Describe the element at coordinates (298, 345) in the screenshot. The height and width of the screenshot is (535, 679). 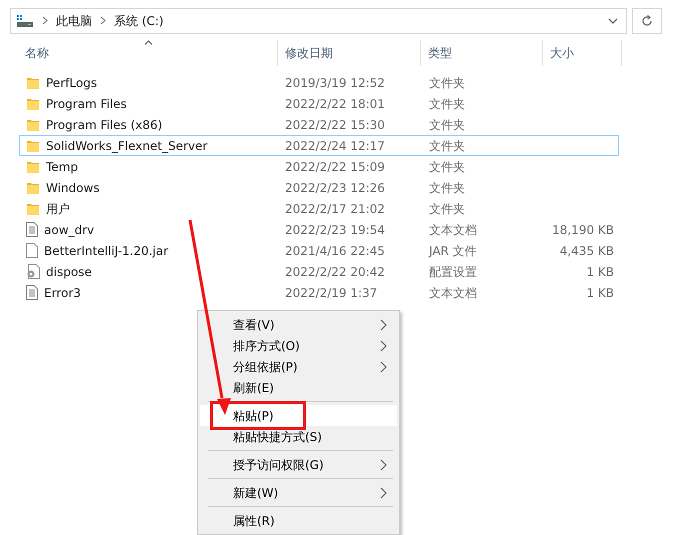
I see `menu-item: 排序方式(O)` at that location.